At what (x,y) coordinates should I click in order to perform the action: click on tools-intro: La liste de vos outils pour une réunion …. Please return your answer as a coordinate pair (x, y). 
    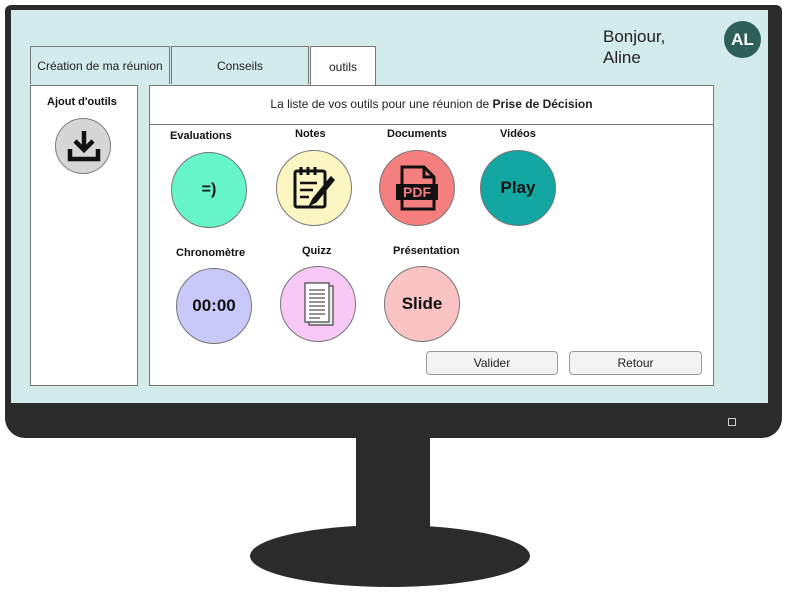
    Looking at the image, I should click on (431, 104).